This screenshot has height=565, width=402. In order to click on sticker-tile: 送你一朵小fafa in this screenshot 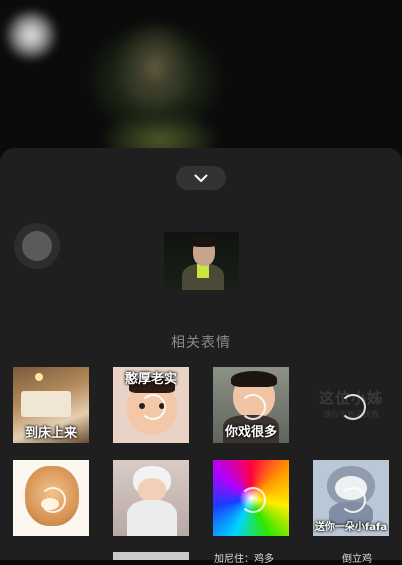, I will do `click(351, 498)`.